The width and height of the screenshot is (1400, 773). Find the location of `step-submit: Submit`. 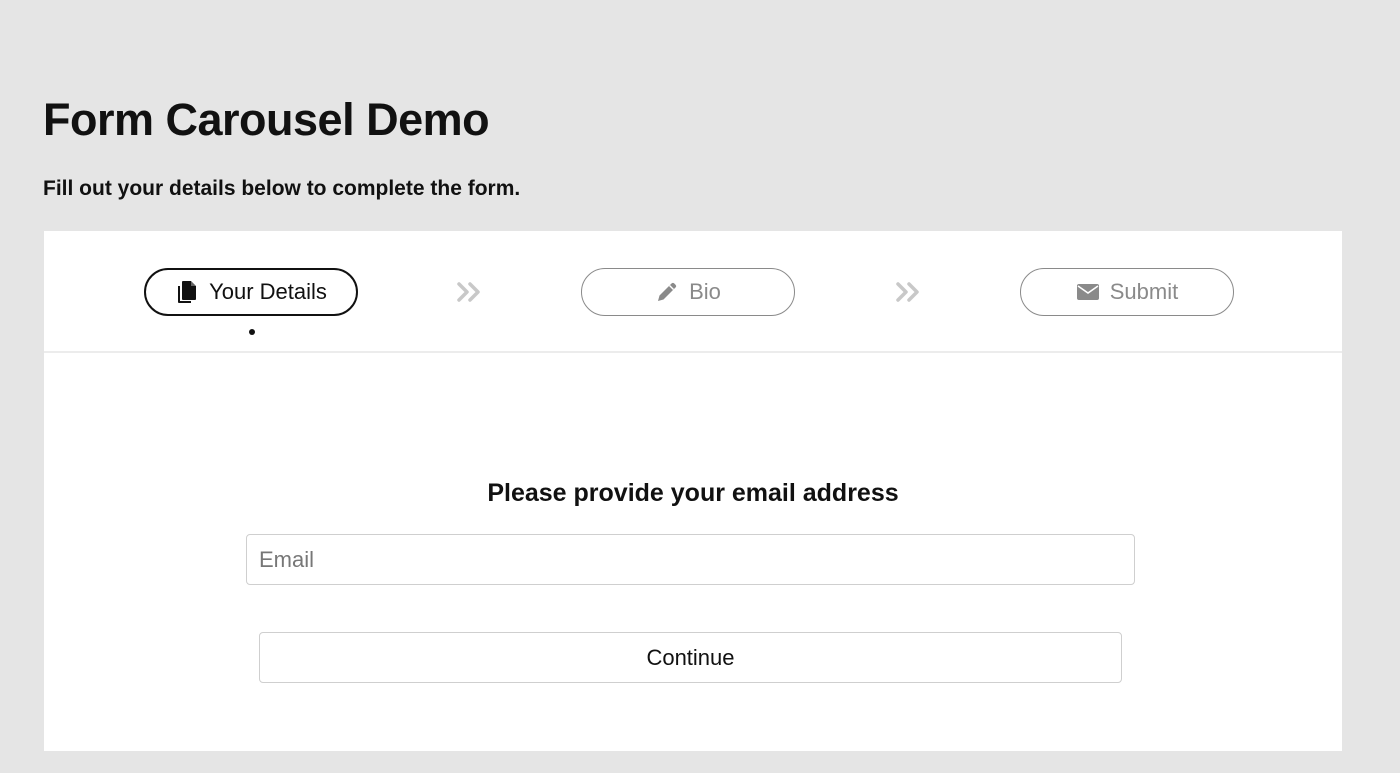

step-submit: Submit is located at coordinates (1127, 292).